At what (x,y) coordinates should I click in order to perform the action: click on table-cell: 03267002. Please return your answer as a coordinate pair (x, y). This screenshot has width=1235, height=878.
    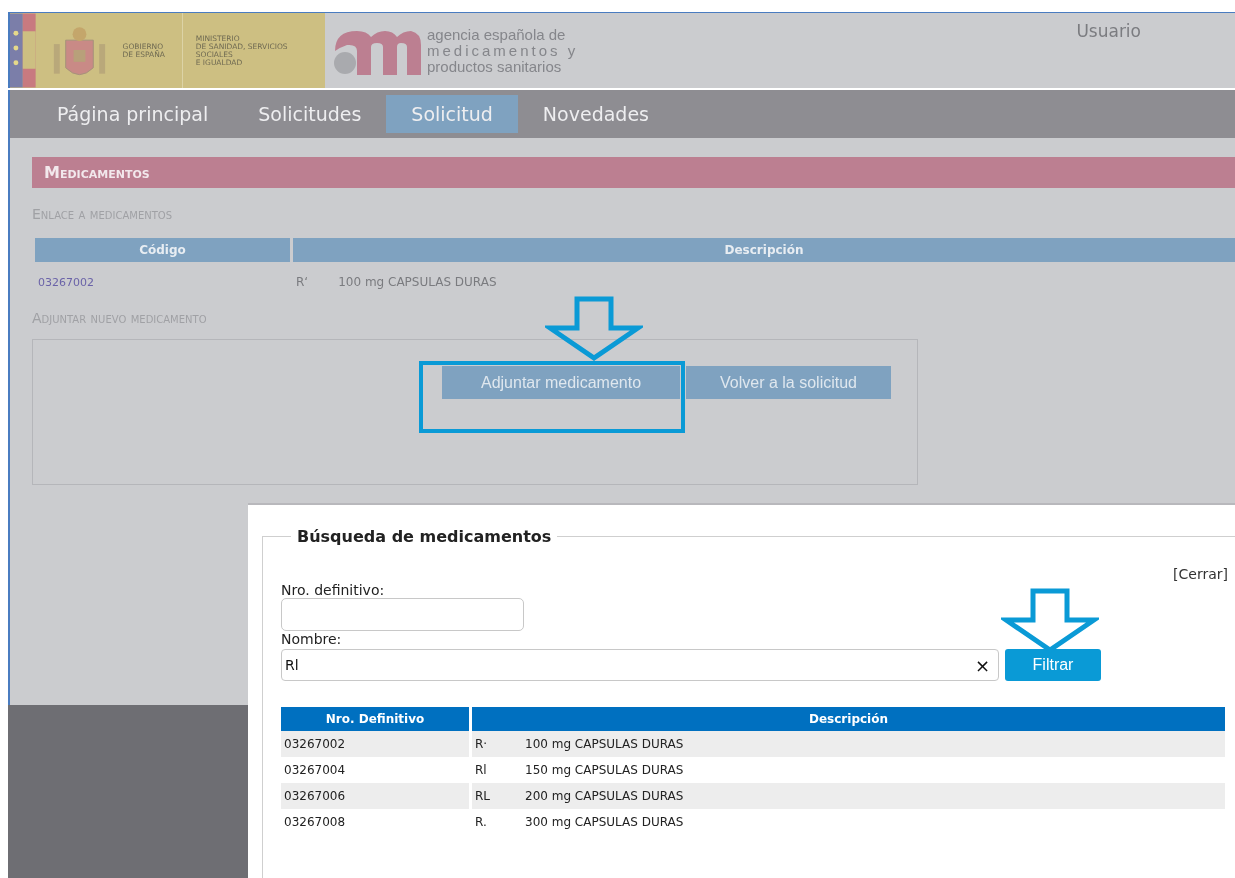
    Looking at the image, I should click on (375, 744).